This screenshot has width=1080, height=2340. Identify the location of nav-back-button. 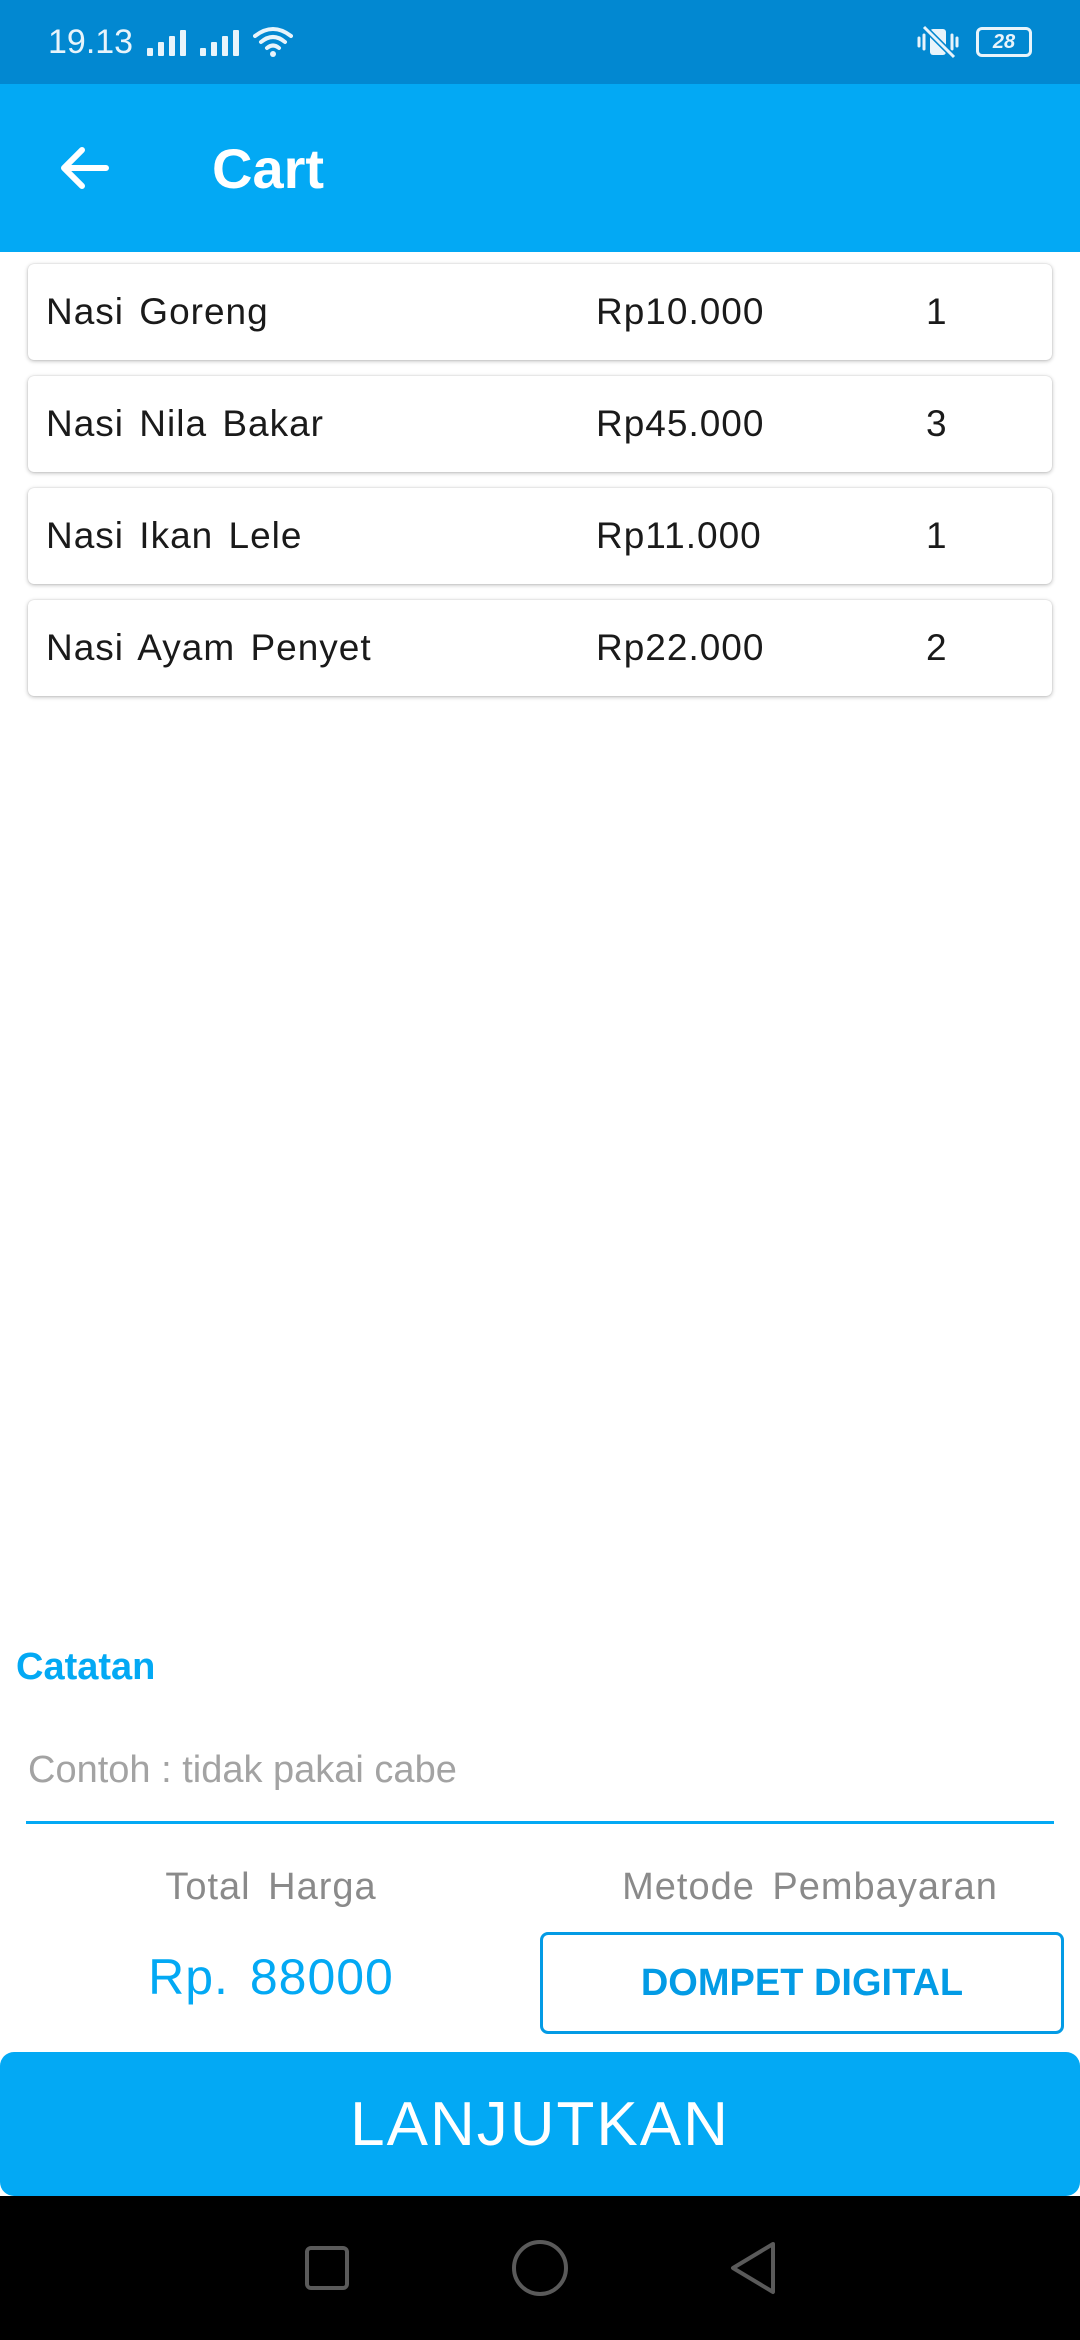
(753, 2268).